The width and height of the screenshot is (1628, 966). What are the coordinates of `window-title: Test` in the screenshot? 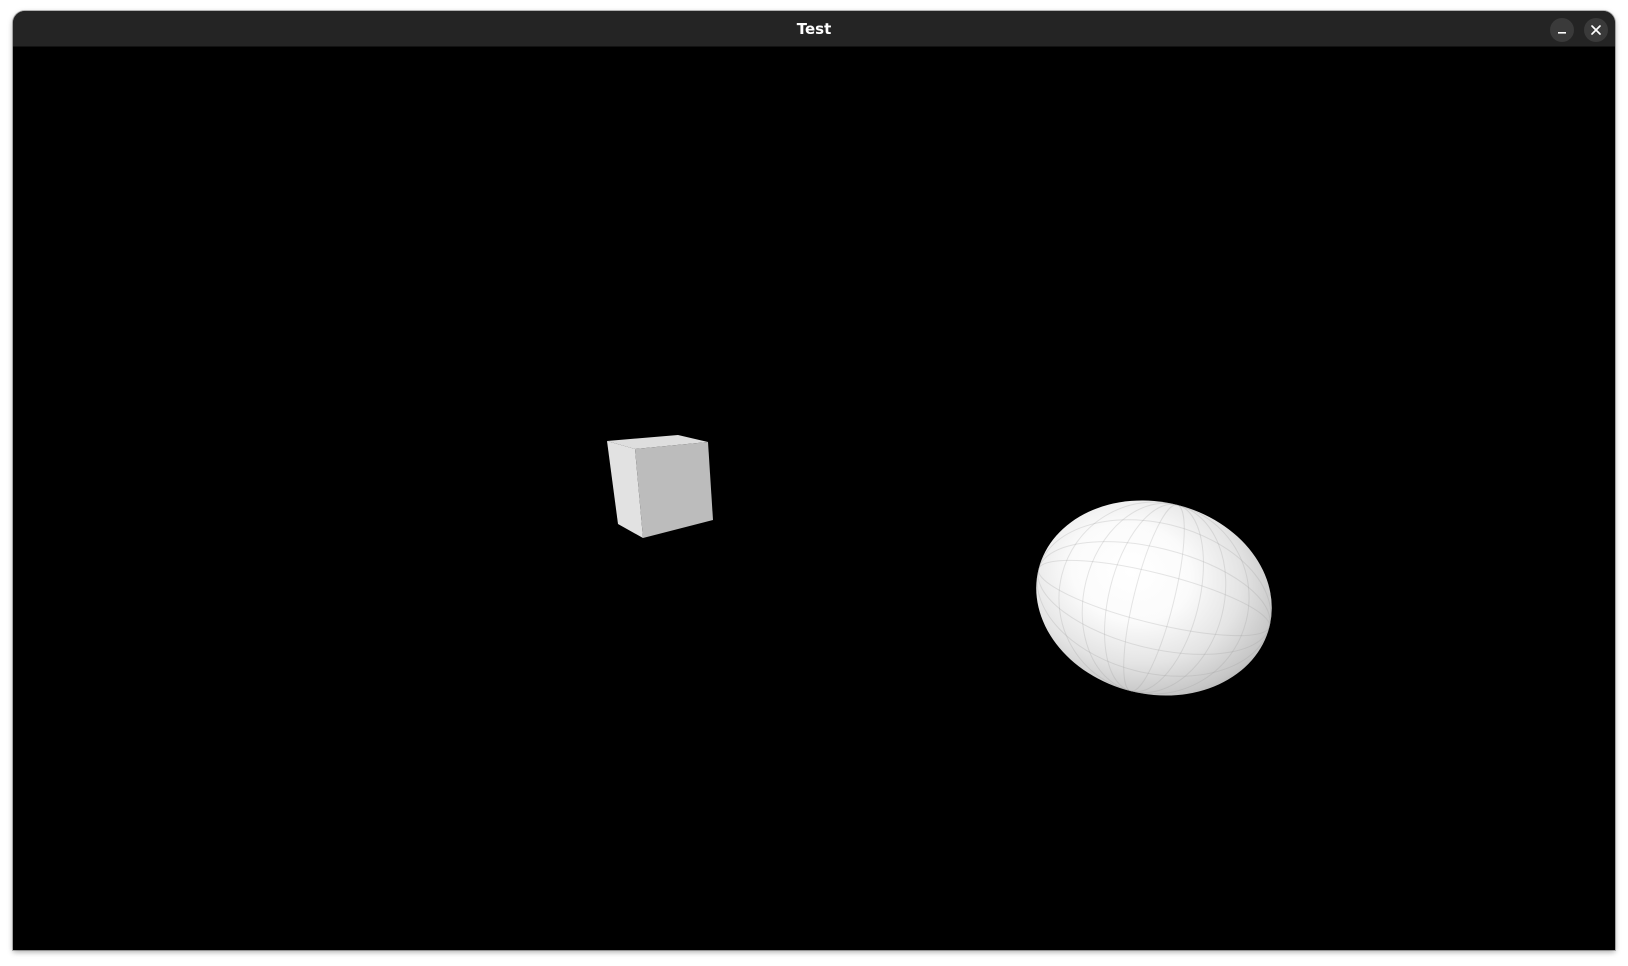 It's located at (814, 29).